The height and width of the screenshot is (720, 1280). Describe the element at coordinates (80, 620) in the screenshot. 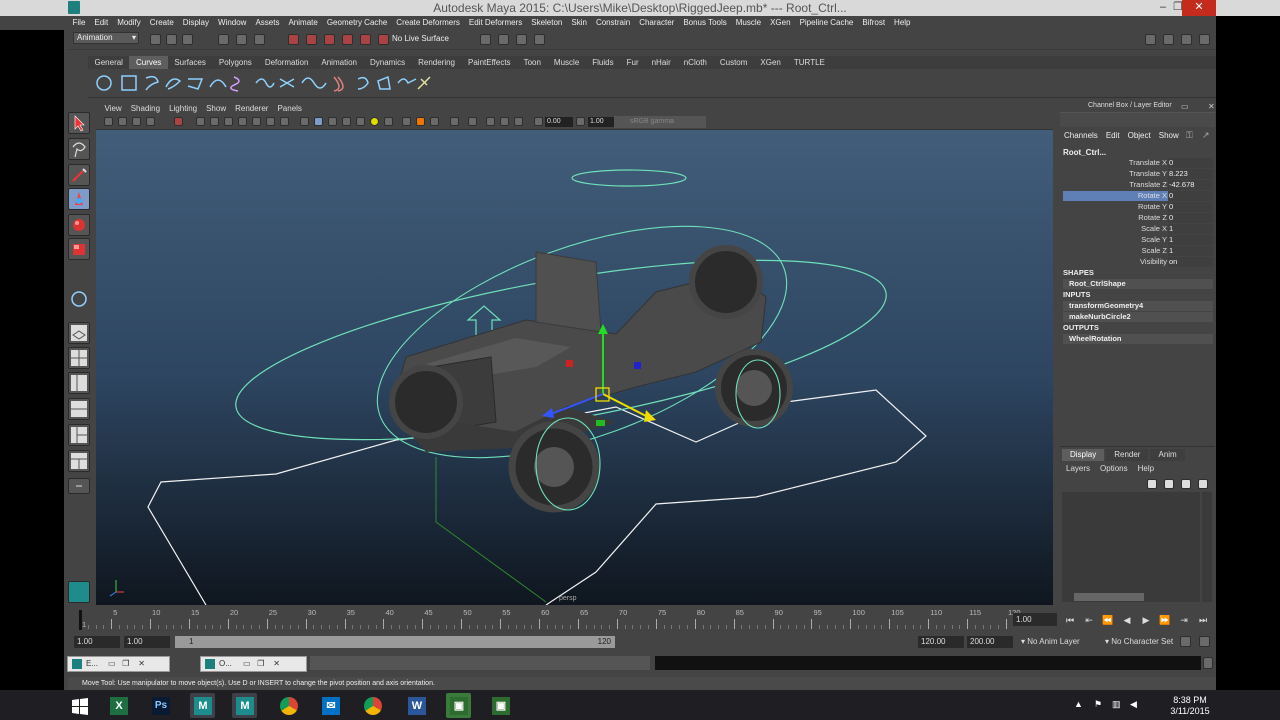

I see `current-time-marker` at that location.